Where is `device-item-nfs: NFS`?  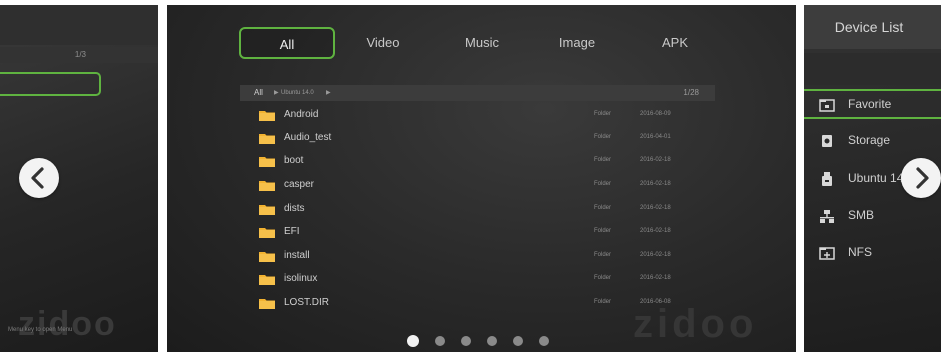 device-item-nfs: NFS is located at coordinates (872, 254).